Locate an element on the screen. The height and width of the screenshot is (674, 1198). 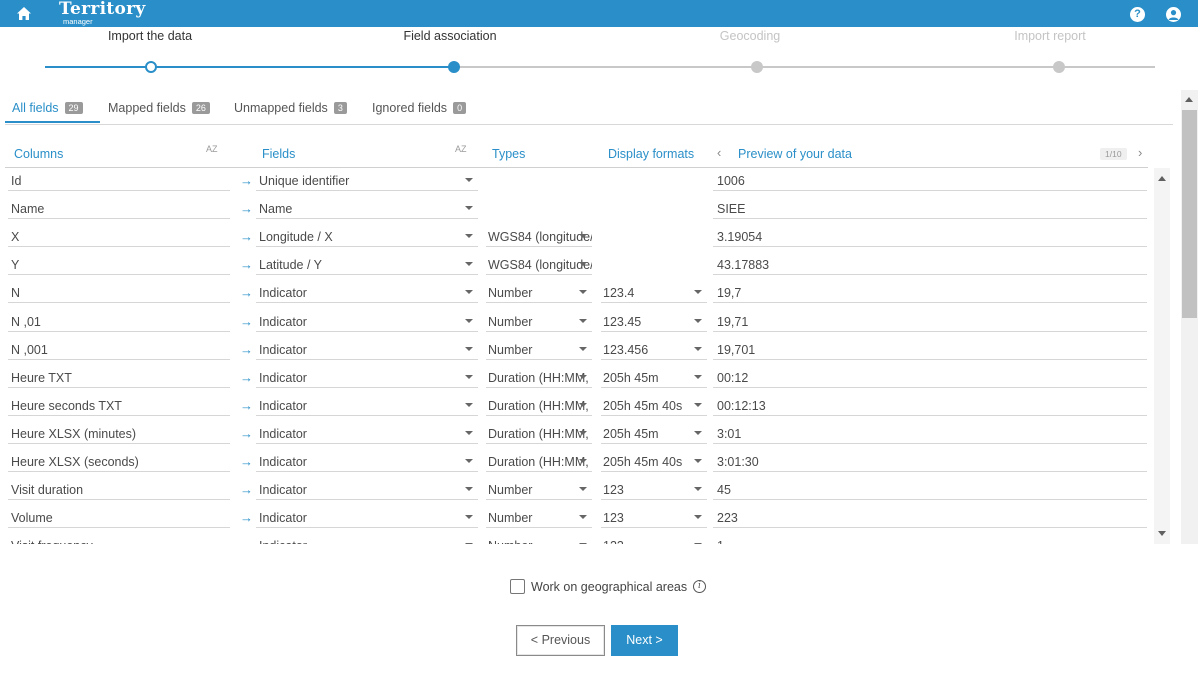
format-select: 123.4 is located at coordinates (646, 293).